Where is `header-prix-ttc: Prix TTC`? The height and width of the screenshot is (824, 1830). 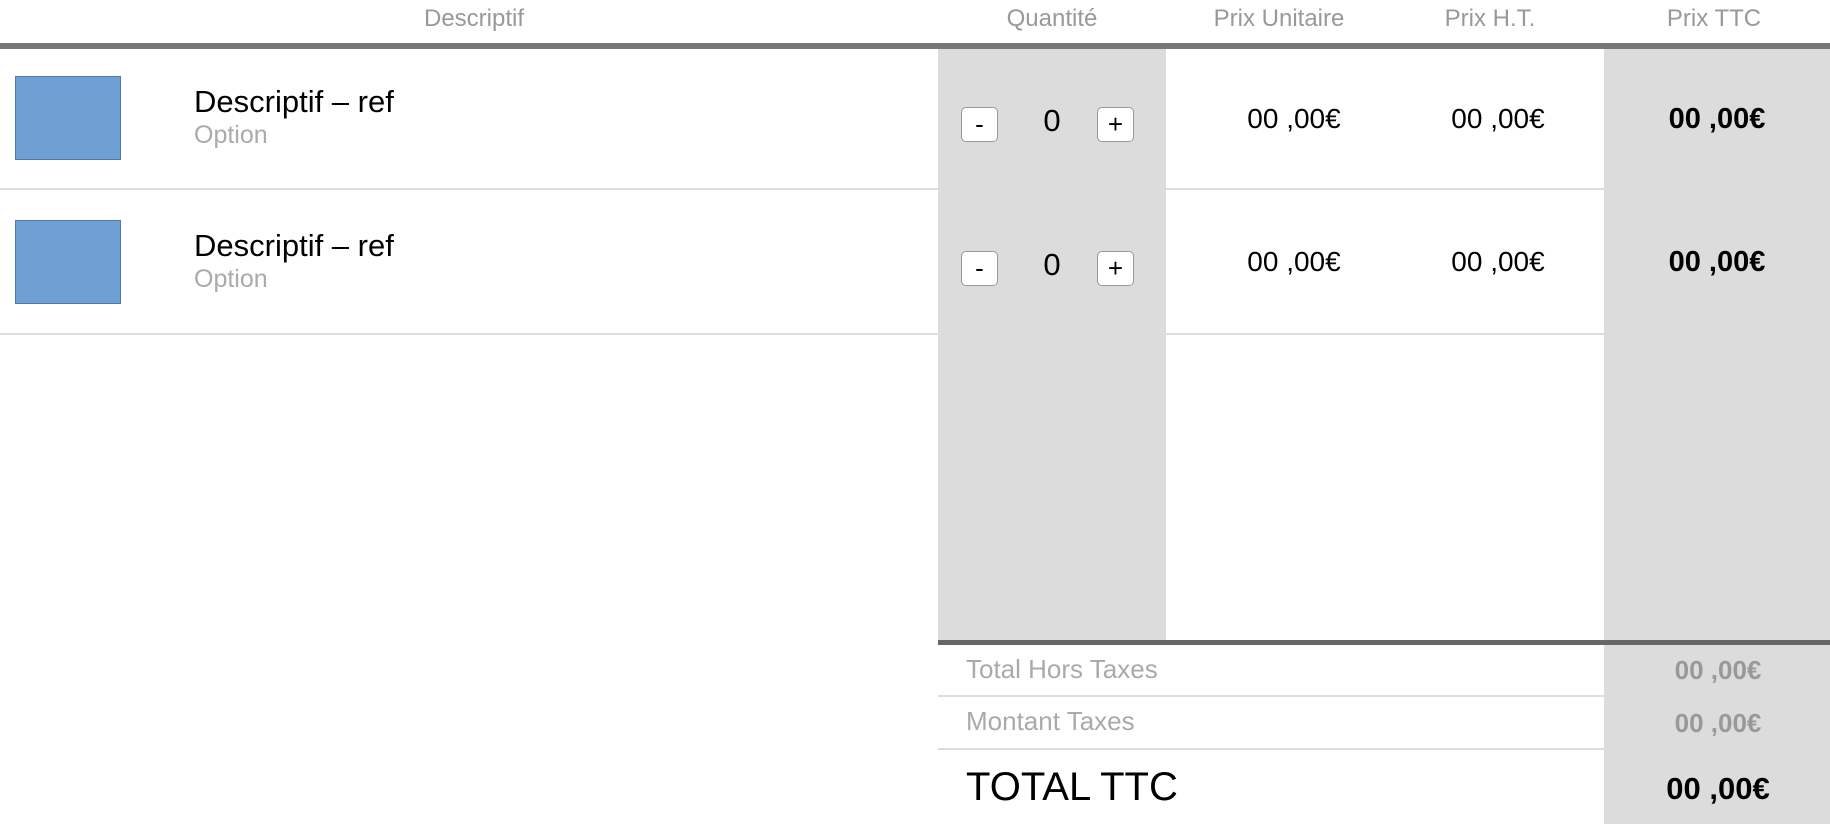
header-prix-ttc: Prix TTC is located at coordinates (1714, 18).